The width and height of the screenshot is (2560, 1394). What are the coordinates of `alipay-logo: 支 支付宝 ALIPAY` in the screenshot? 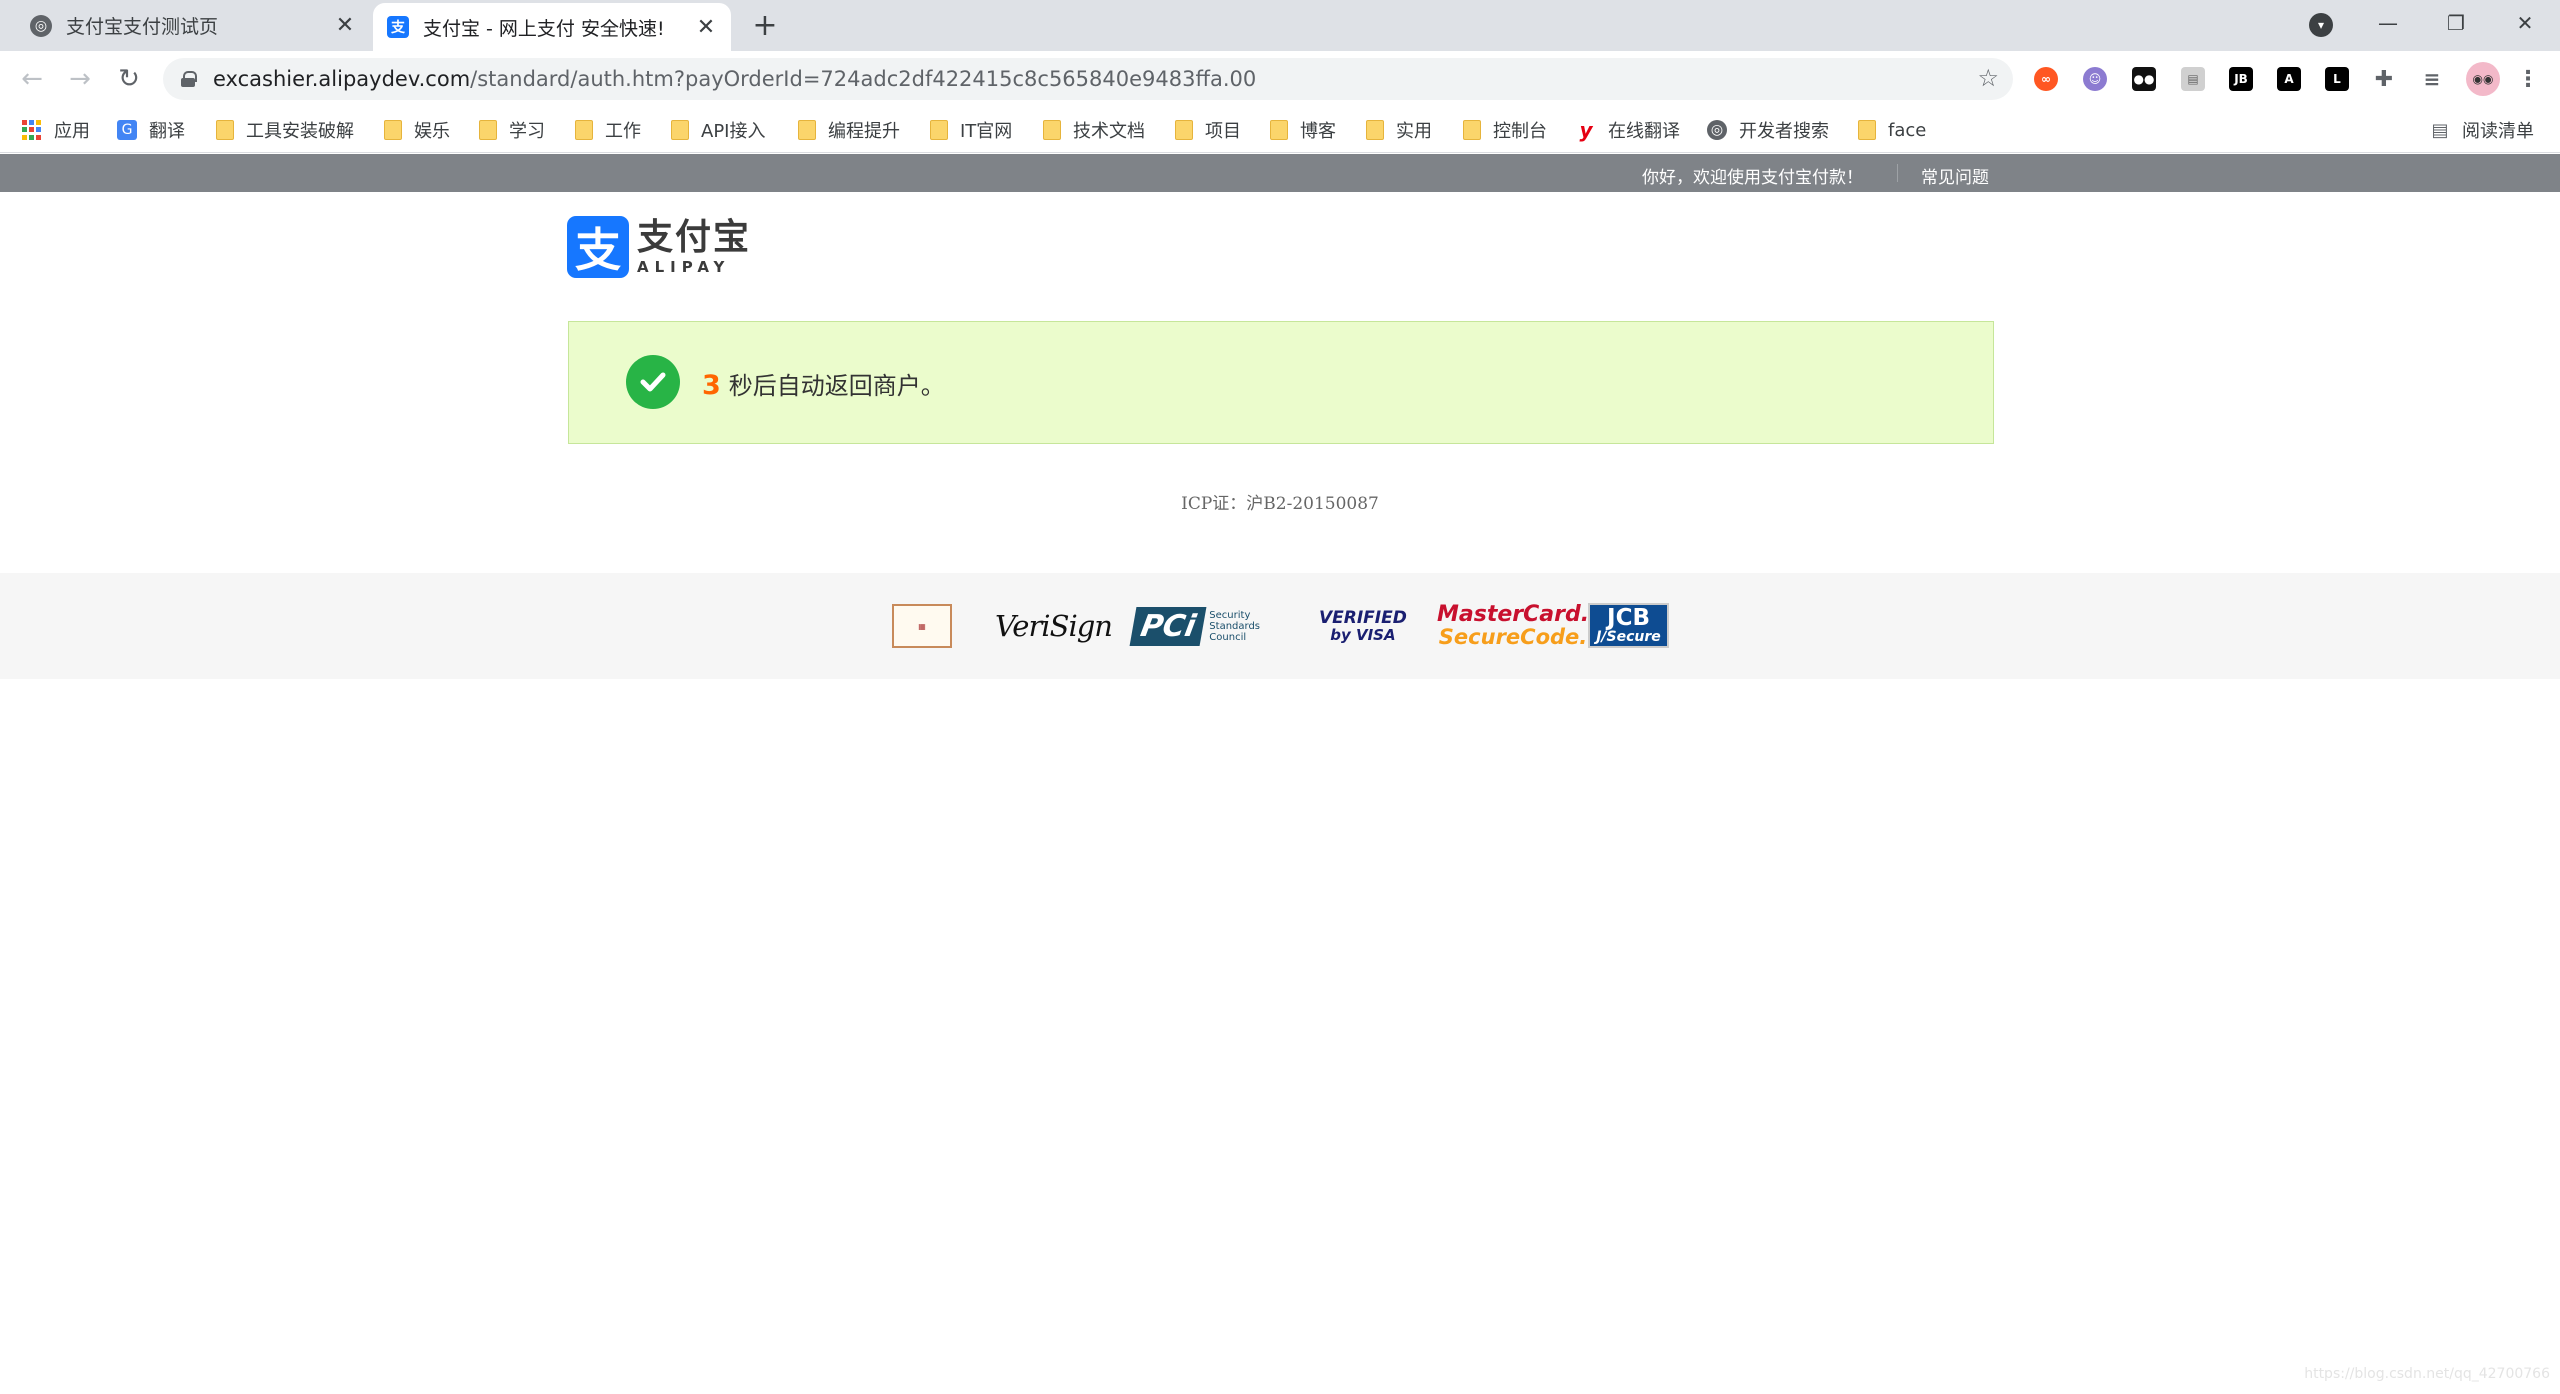 It's located at (659, 247).